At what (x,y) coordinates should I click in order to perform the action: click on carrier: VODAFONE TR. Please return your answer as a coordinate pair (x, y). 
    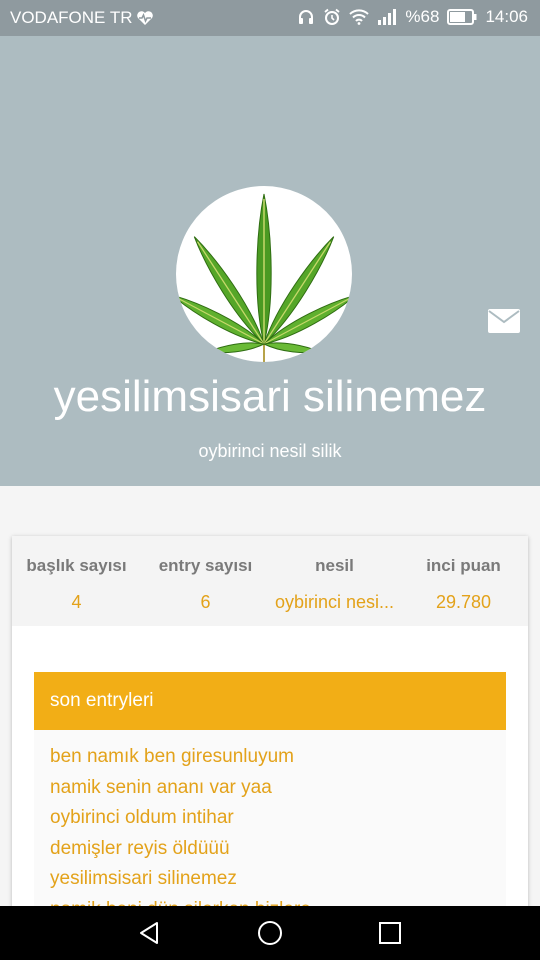
    Looking at the image, I should click on (82, 18).